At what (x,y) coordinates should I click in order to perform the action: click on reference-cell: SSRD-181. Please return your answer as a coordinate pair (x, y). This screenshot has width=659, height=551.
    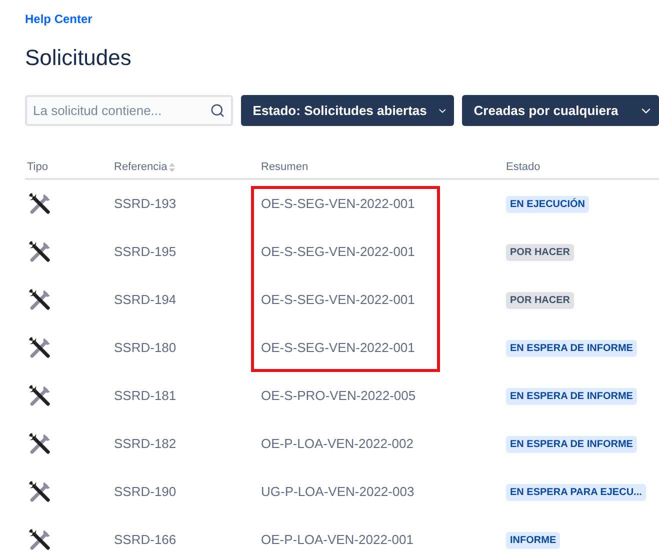
    Looking at the image, I should click on (187, 396).